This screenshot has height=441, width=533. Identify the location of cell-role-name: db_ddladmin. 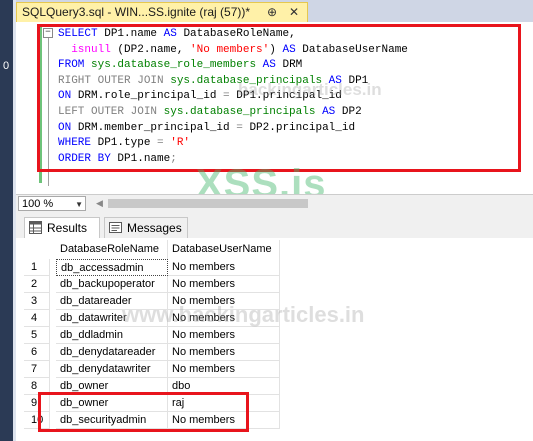
(112, 335).